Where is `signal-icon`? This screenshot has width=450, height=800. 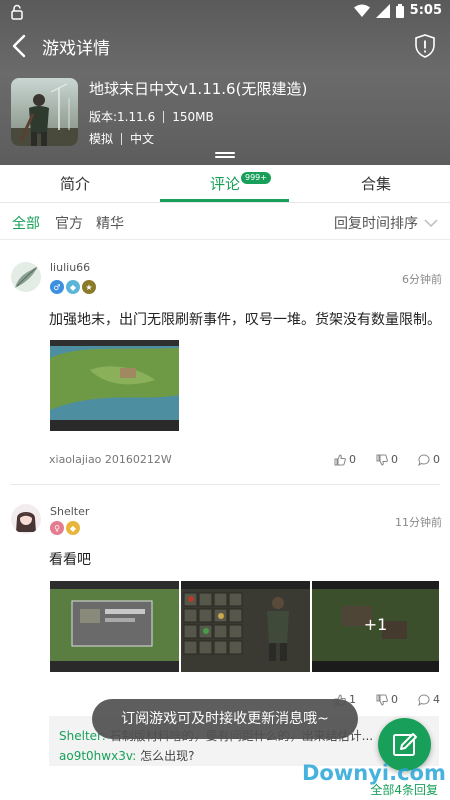 signal-icon is located at coordinates (382, 10).